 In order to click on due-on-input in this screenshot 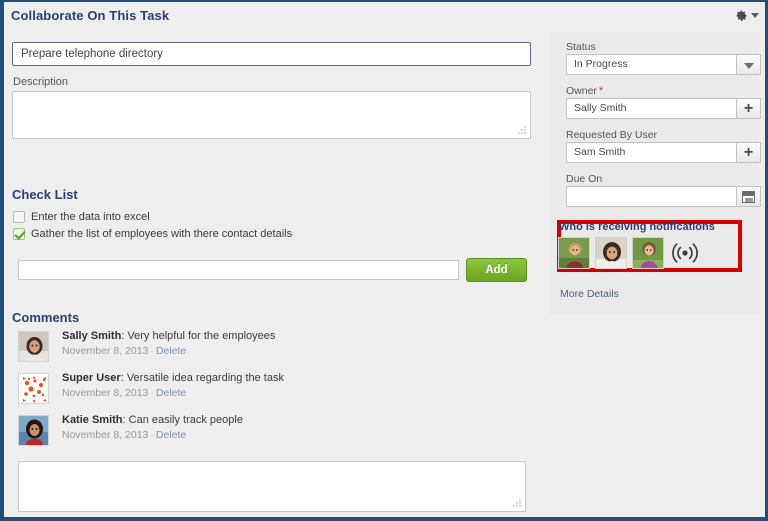, I will do `click(651, 196)`.